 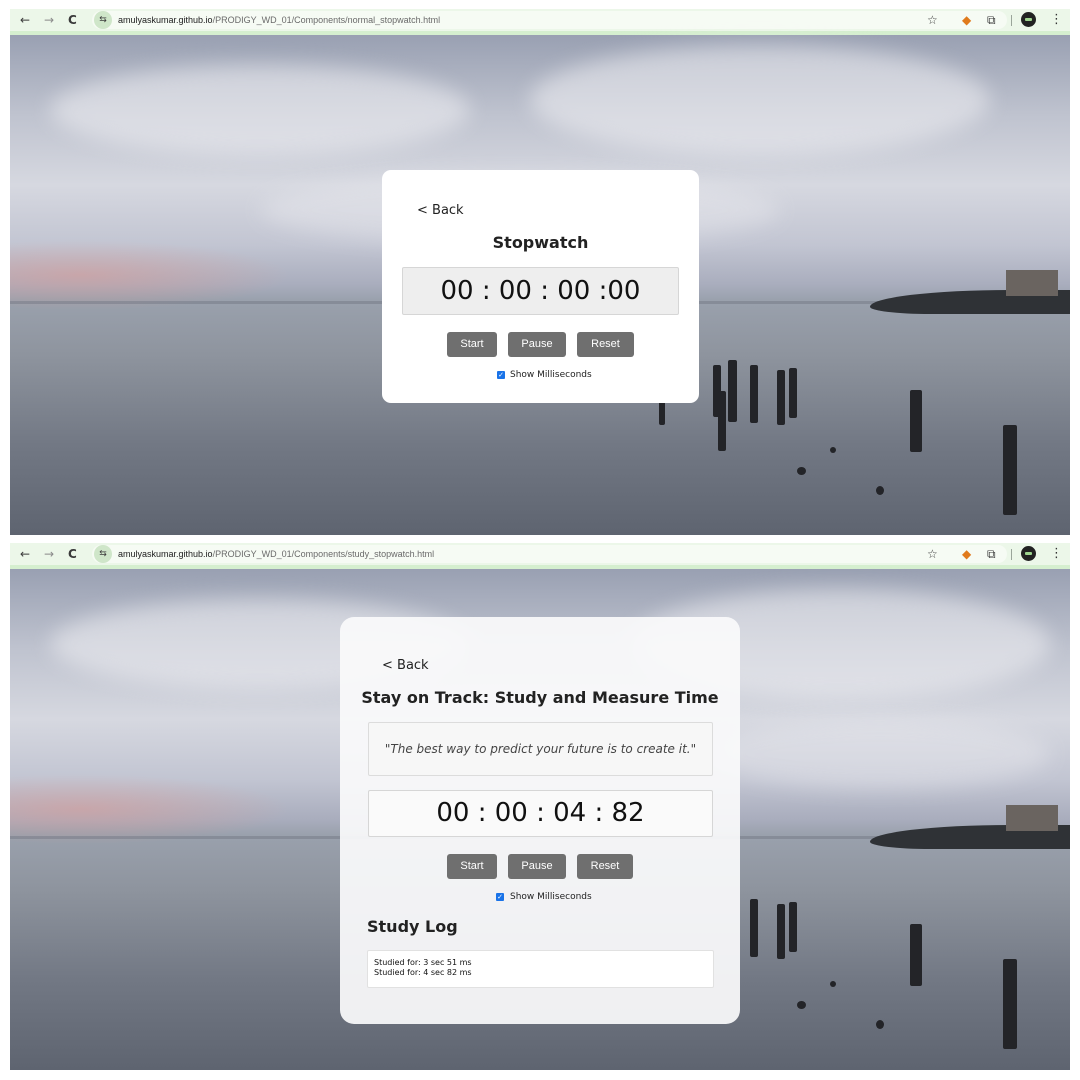 What do you see at coordinates (423, 972) in the screenshot?
I see `study-log-entry: Studied for: 4 sec 82 ms` at bounding box center [423, 972].